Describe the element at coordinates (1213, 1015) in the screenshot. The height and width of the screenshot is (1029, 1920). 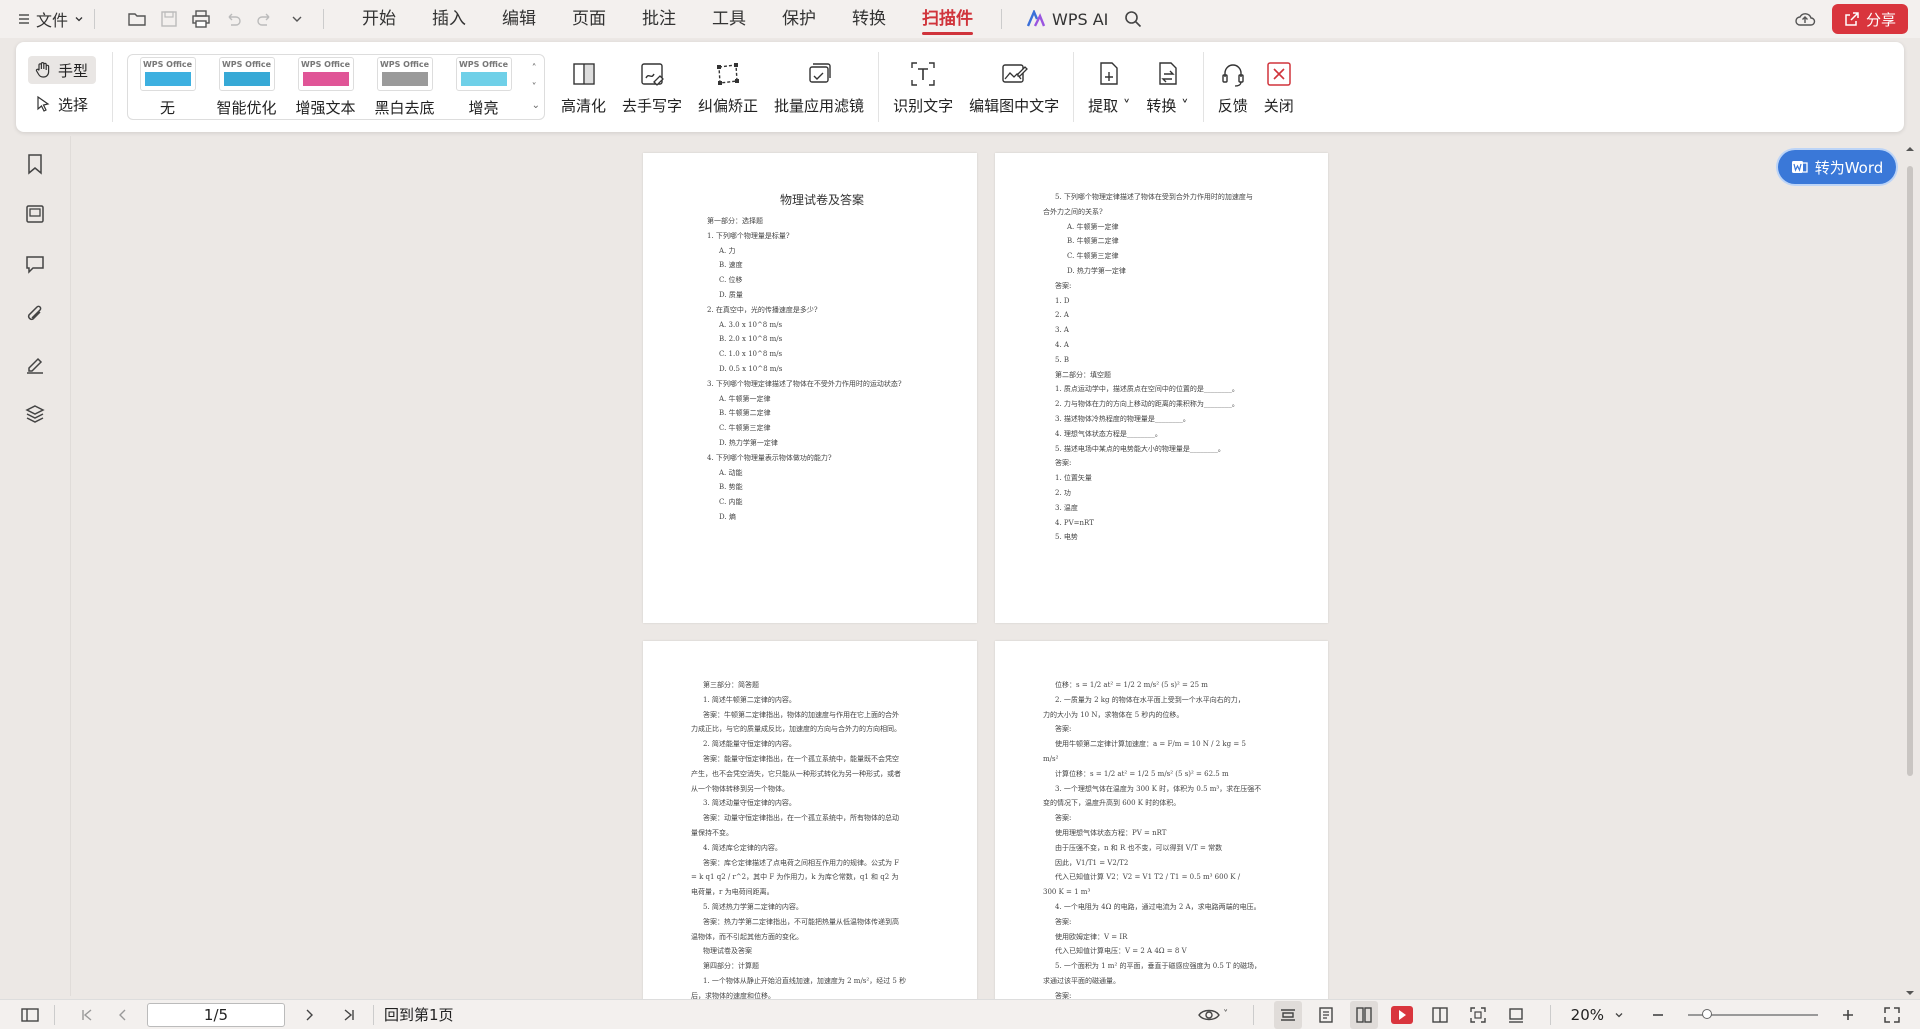
I see `eye-icon: ˅` at that location.